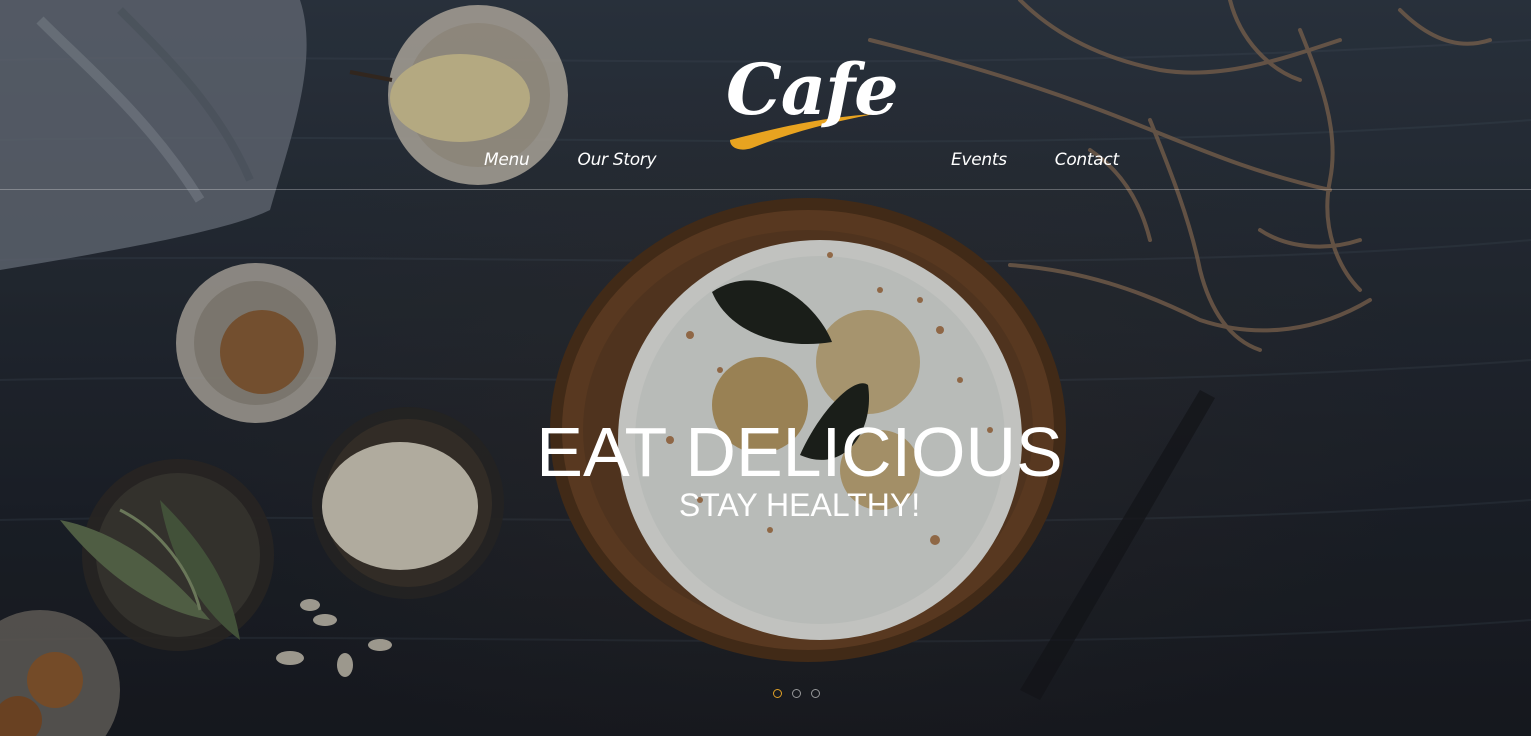 The image size is (1531, 736). Describe the element at coordinates (979, 160) in the screenshot. I see `nav-link-events: Events` at that location.